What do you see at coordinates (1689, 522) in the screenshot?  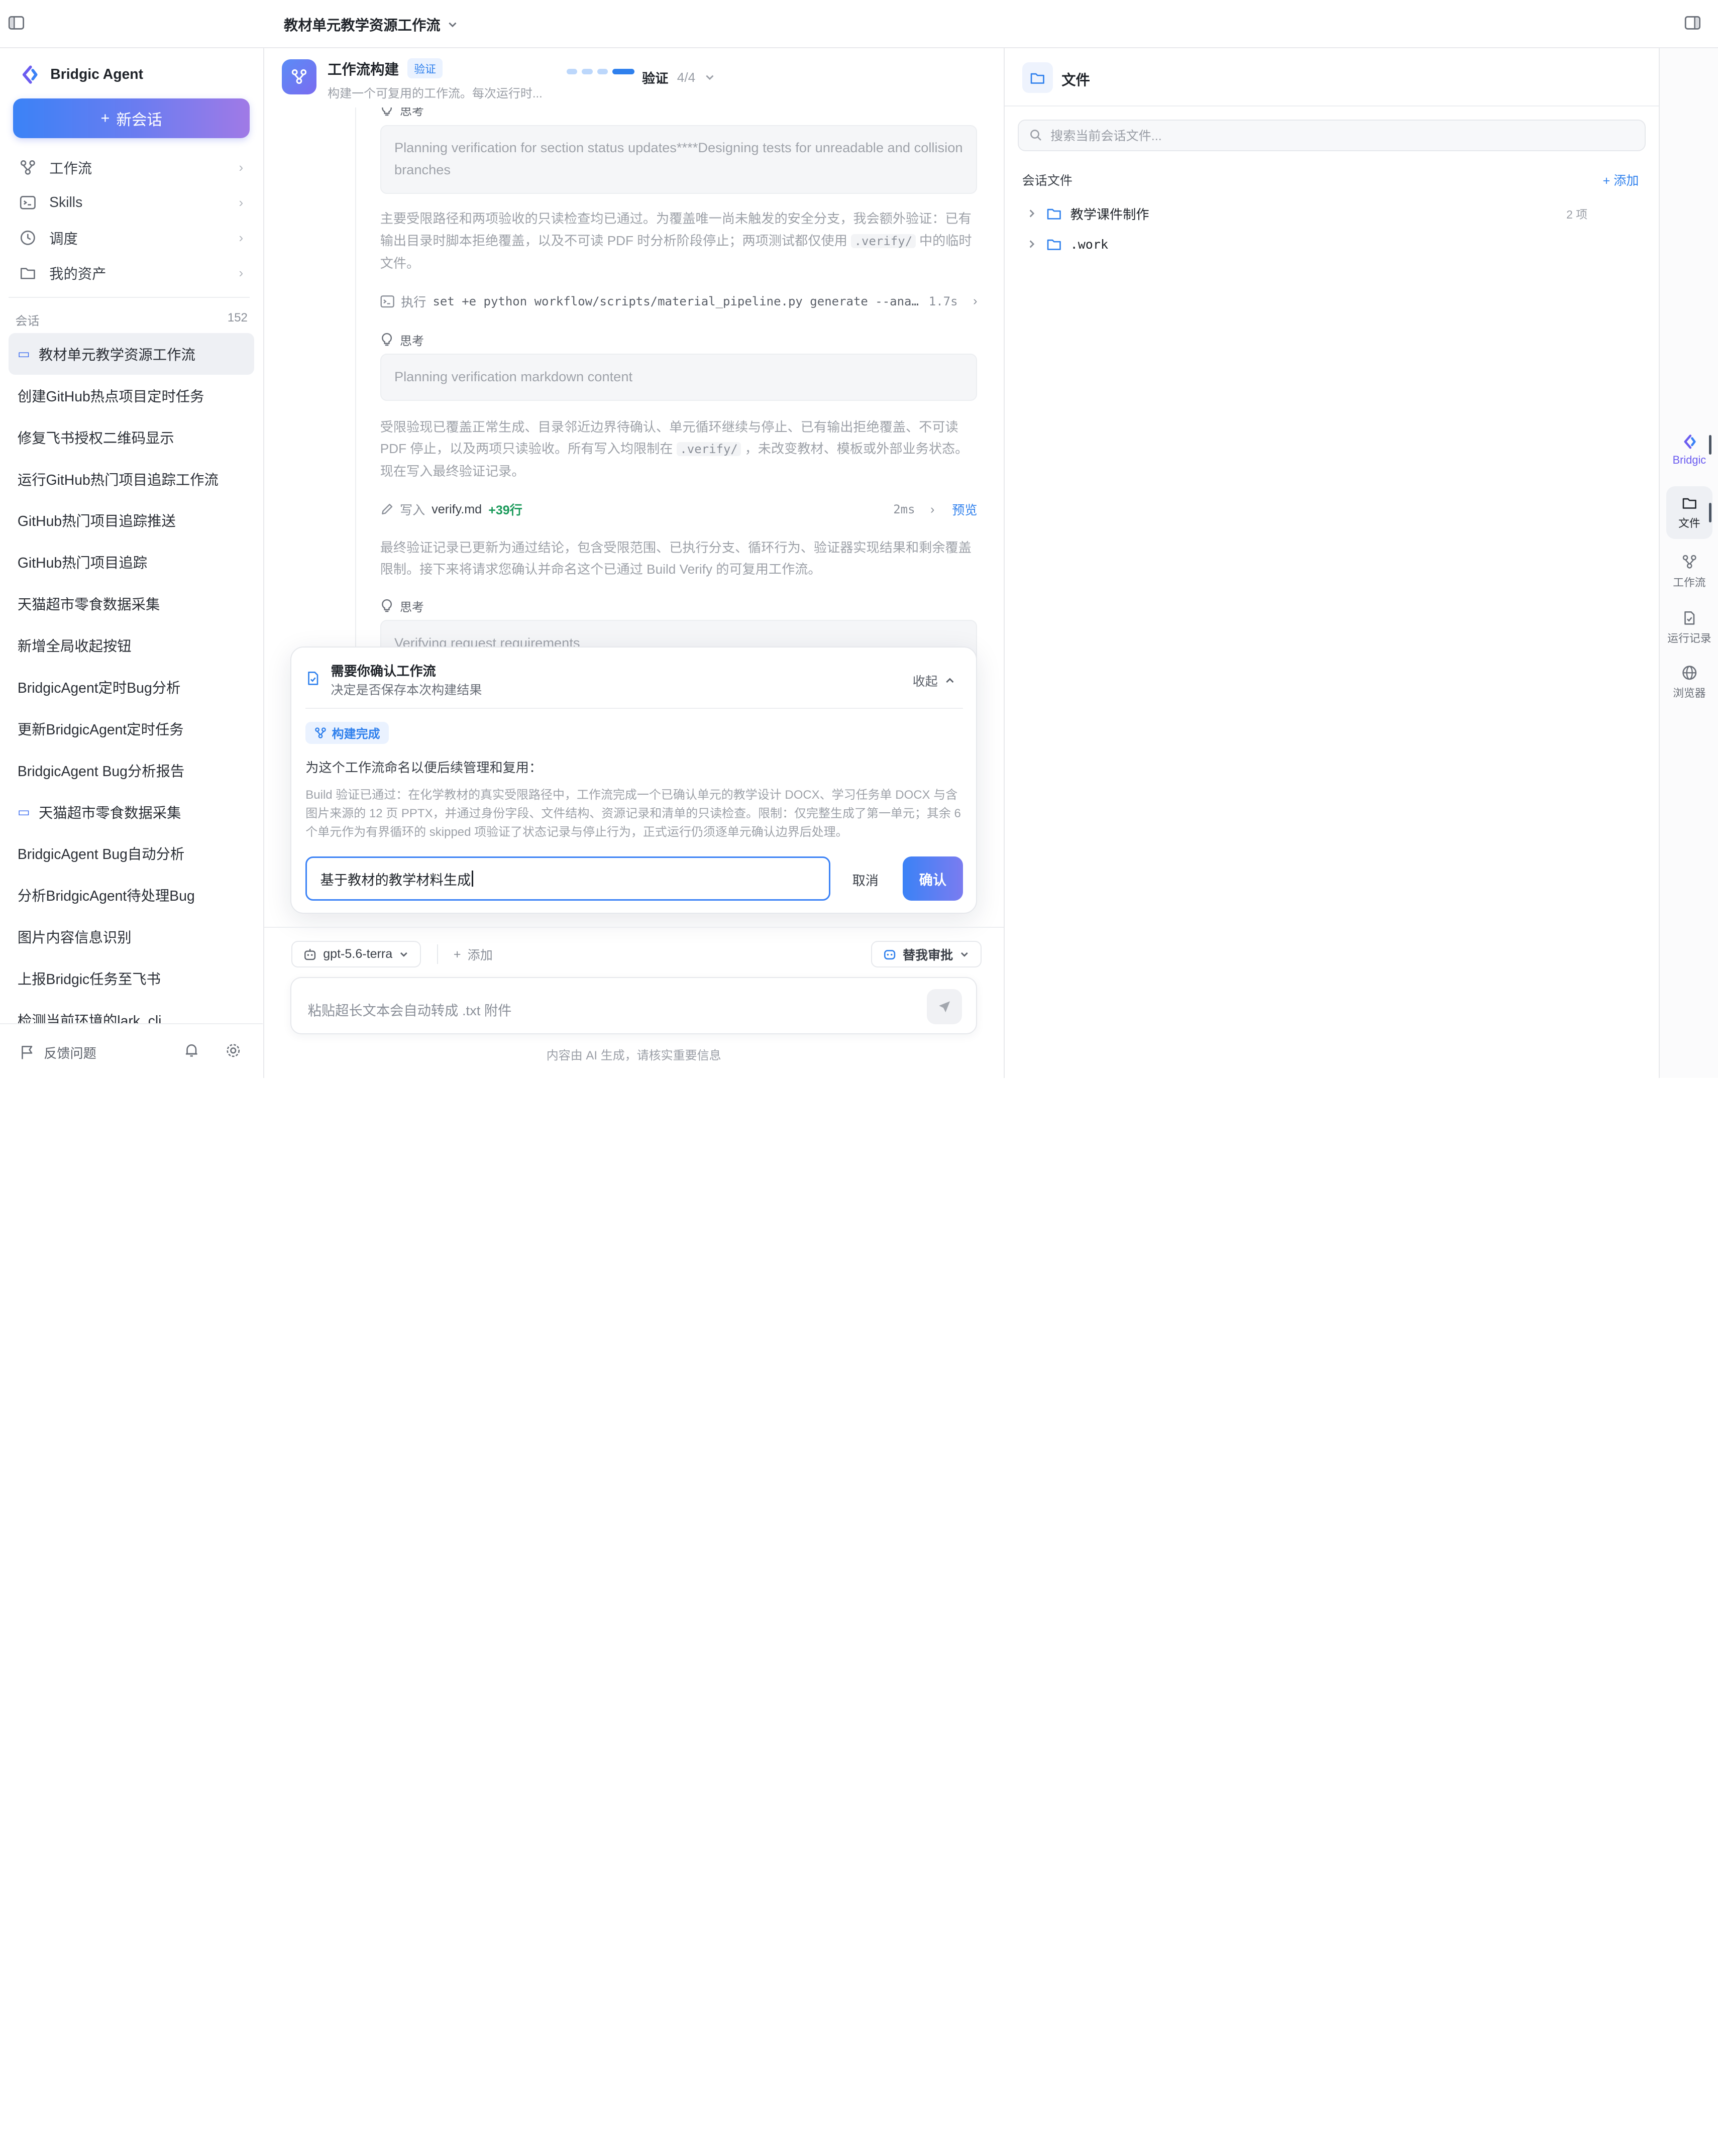 I see `rail-label: 文件` at bounding box center [1689, 522].